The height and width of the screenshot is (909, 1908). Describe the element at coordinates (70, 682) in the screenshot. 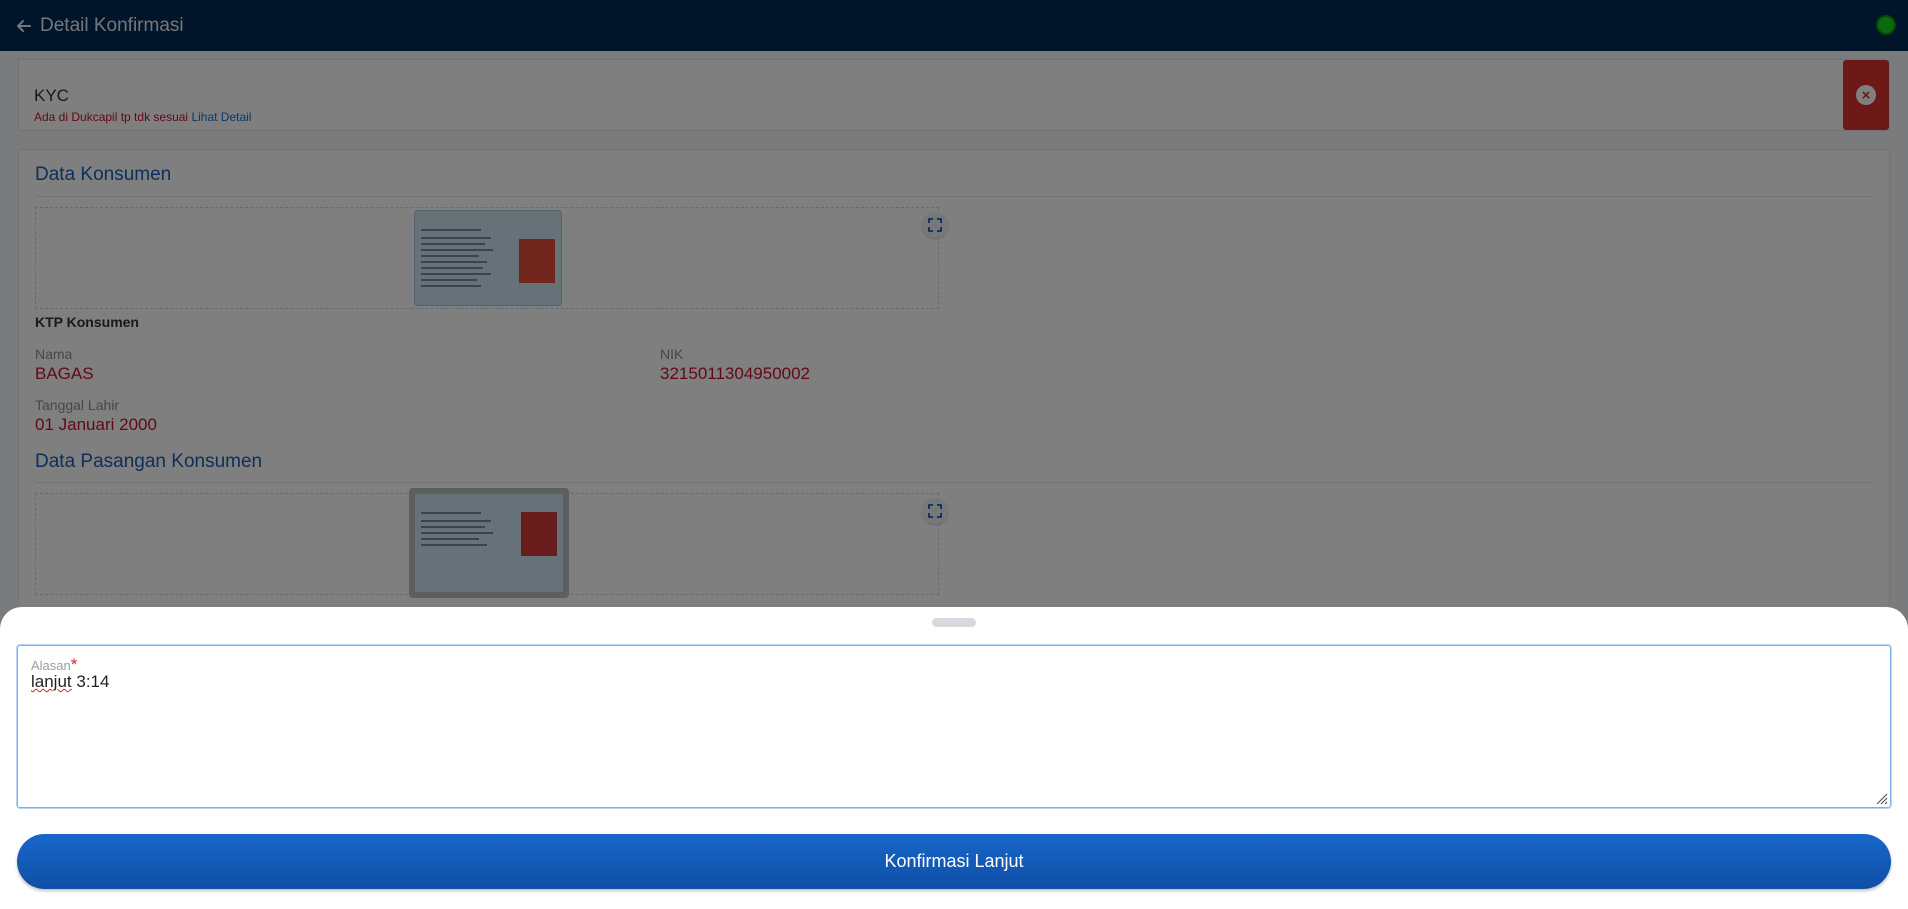

I see `alasan-value: lanjut 3:14` at that location.